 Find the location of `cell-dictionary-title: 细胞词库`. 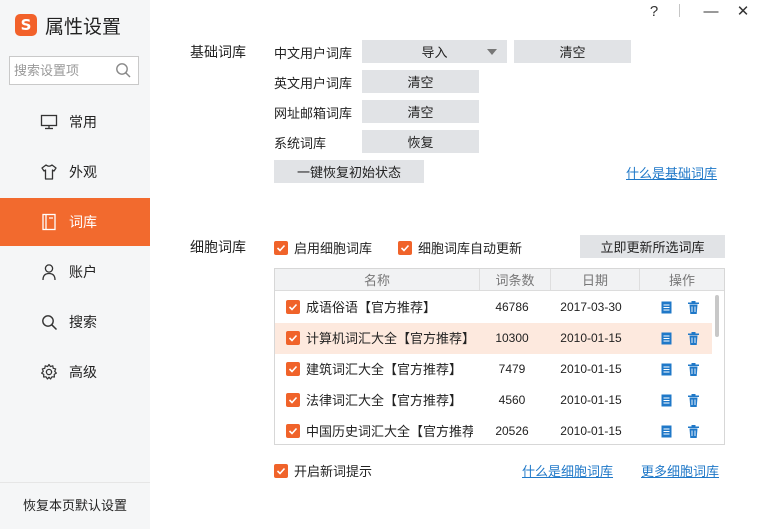

cell-dictionary-title: 细胞词库 is located at coordinates (218, 247).